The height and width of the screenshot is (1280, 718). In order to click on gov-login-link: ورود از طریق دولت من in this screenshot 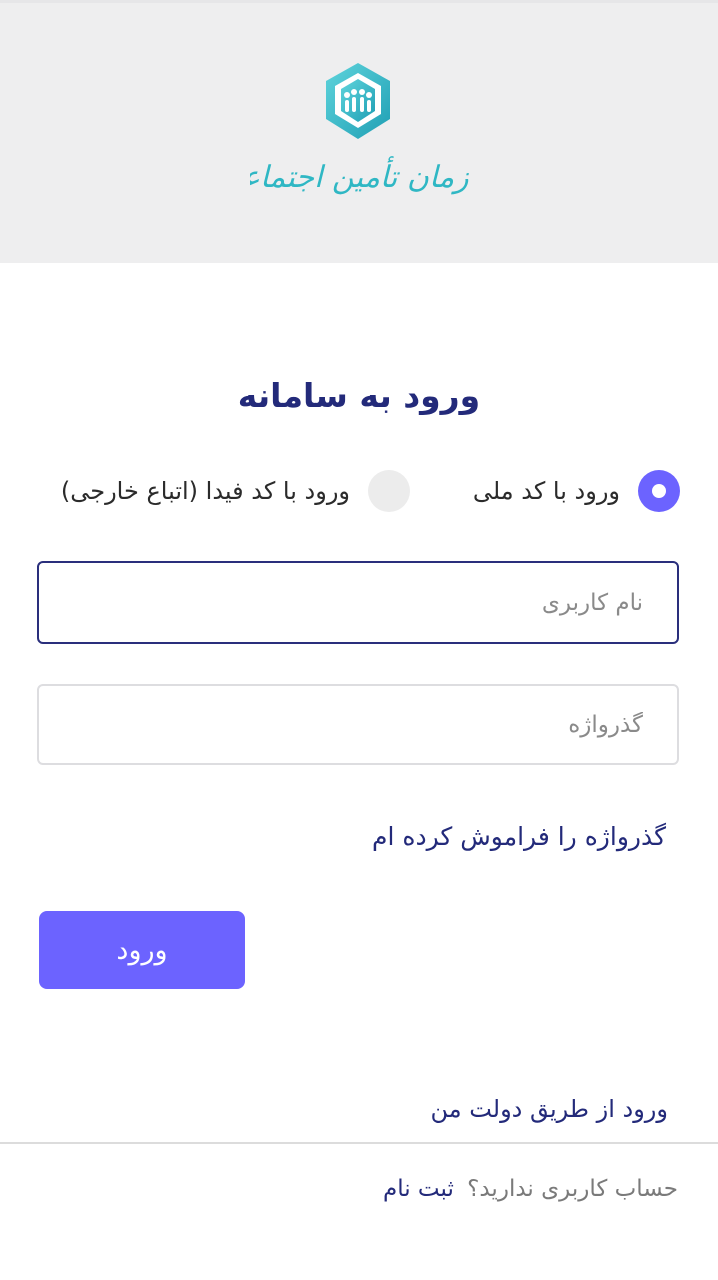, I will do `click(549, 1109)`.